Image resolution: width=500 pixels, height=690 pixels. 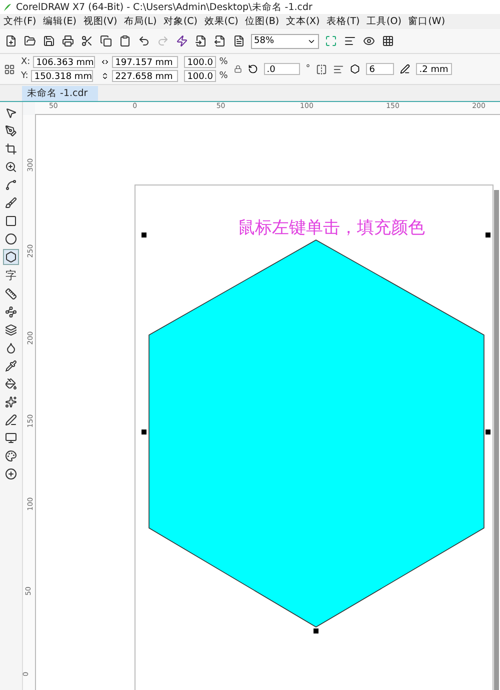 I want to click on menu-item: 视图(V), so click(x=100, y=21).